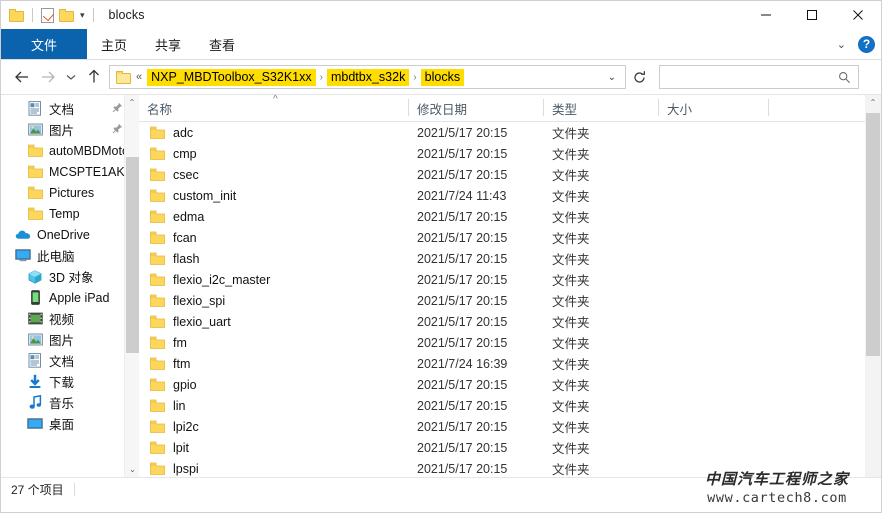 The height and width of the screenshot is (513, 882). I want to click on chevron-down-icon: ▾, so click(82, 15).